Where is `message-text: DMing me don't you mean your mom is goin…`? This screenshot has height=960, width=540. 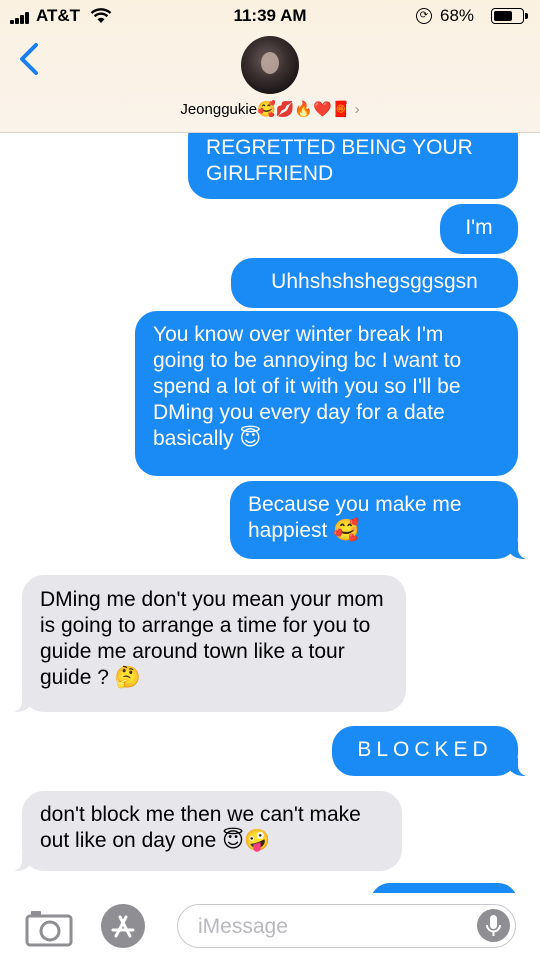 message-text: DMing me don't you mean your mom is goin… is located at coordinates (212, 638).